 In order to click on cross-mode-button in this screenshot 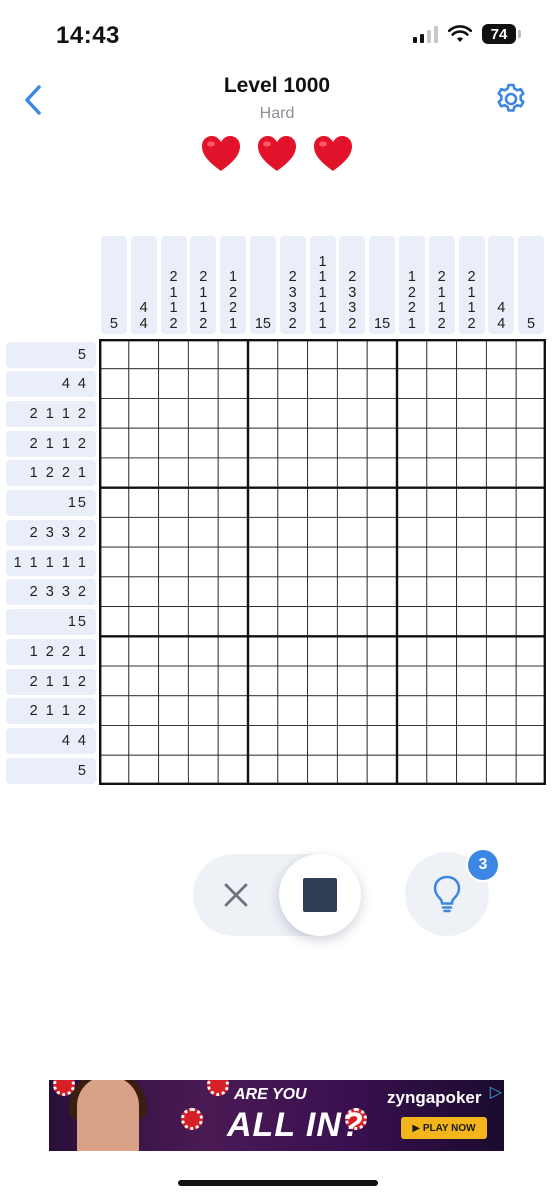, I will do `click(236, 895)`.